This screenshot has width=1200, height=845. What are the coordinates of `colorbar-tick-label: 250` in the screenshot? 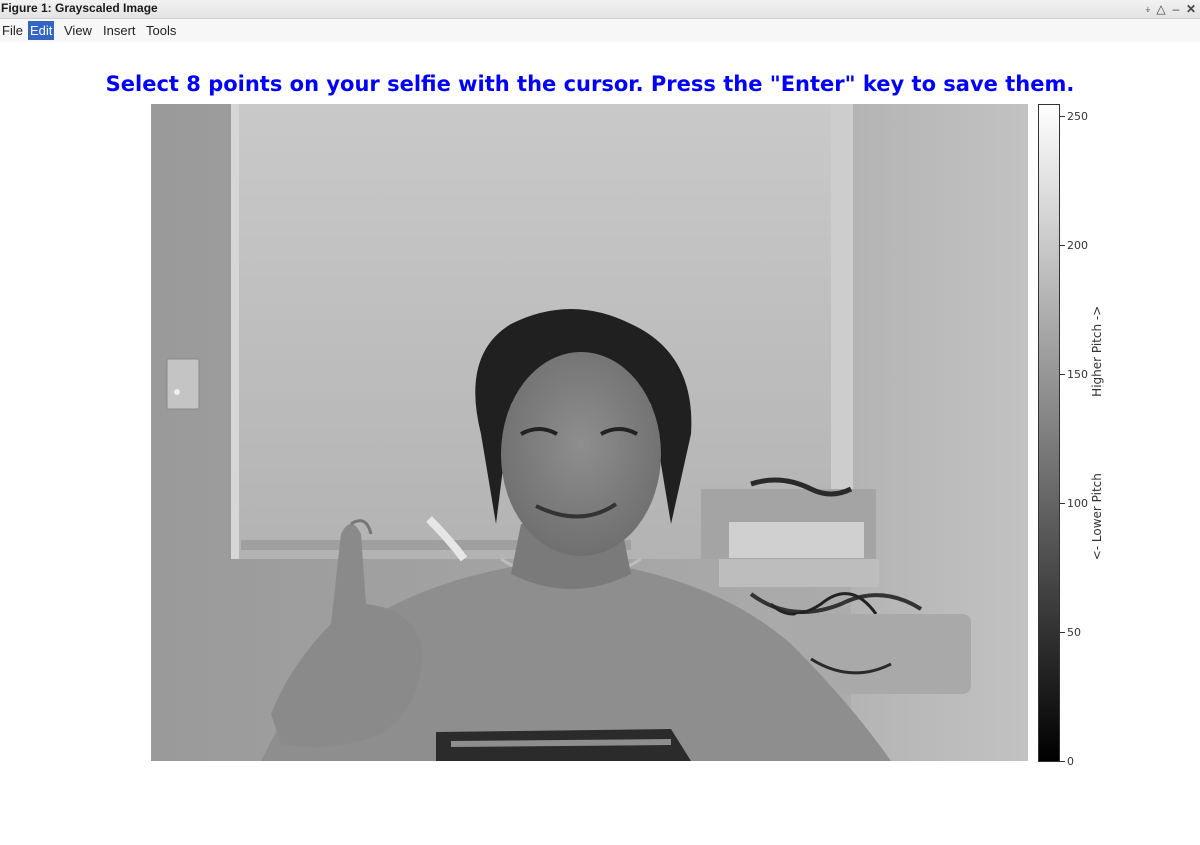 It's located at (1077, 116).